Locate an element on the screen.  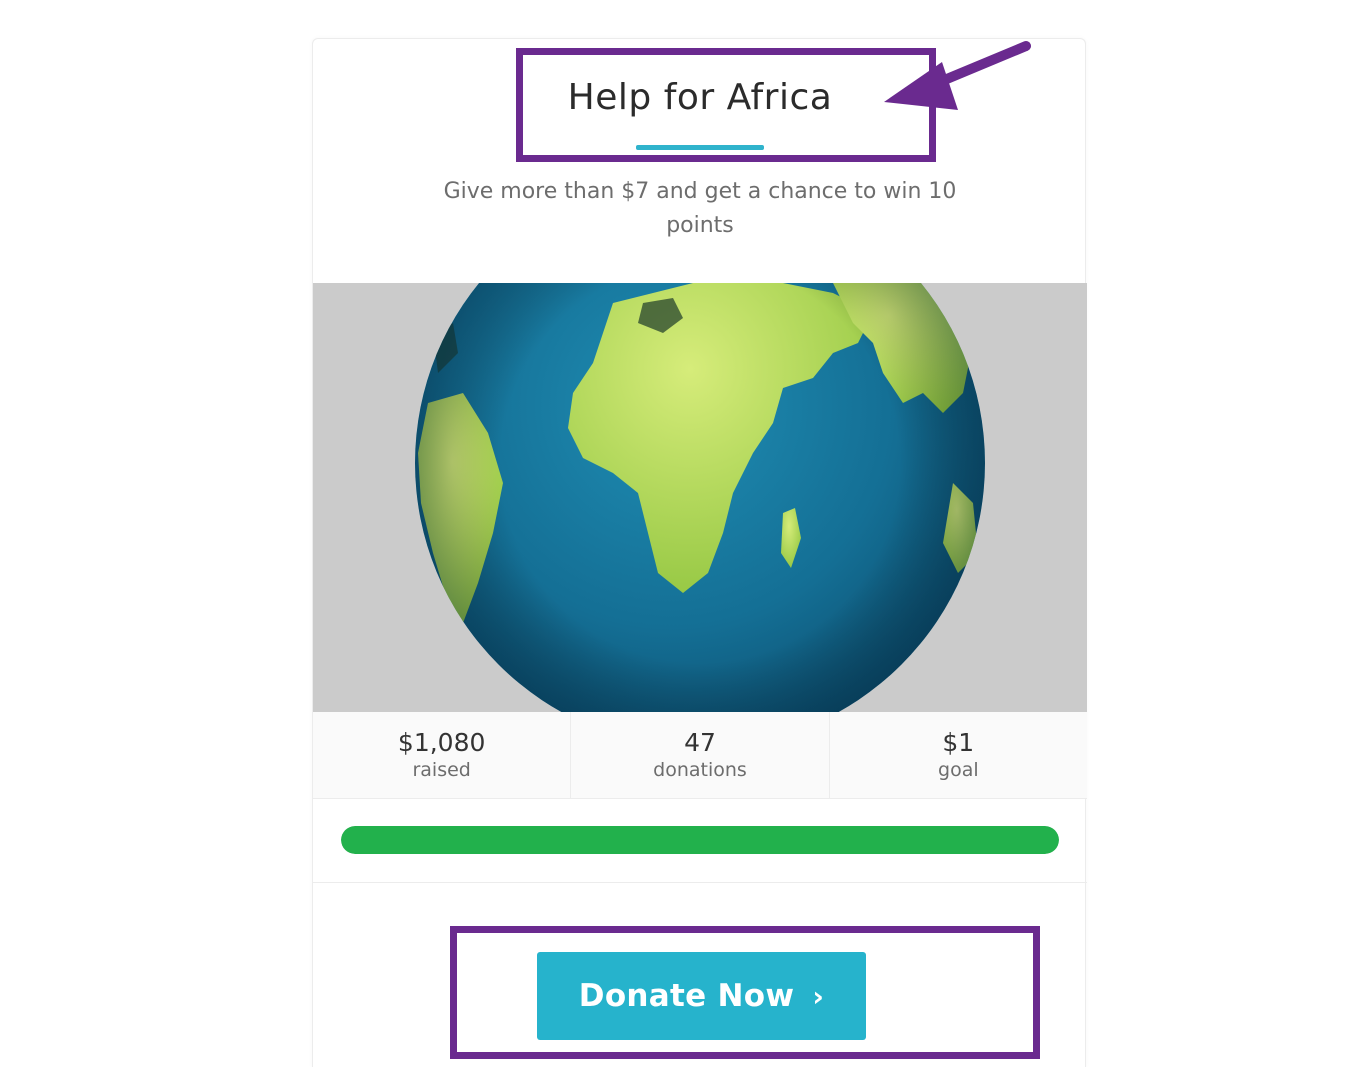
stat-label: goal is located at coordinates (958, 770).